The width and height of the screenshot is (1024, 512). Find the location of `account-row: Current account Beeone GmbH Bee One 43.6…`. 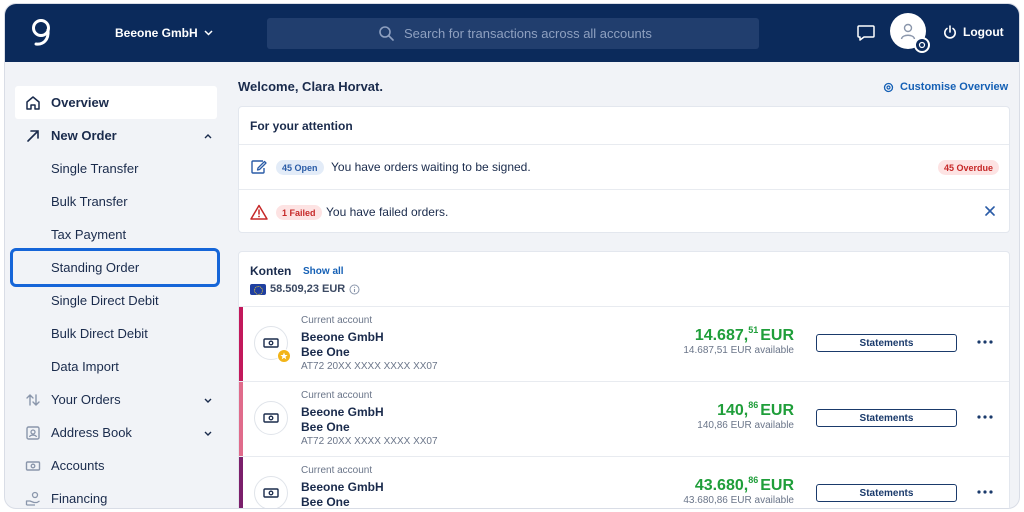

account-row: Current account Beeone GmbH Bee One 43.6… is located at coordinates (624, 482).